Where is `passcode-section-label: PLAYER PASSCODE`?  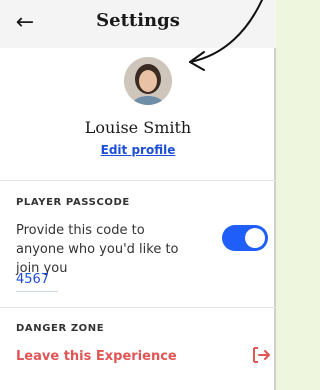
passcode-section-label: PLAYER PASSCODE is located at coordinates (73, 202).